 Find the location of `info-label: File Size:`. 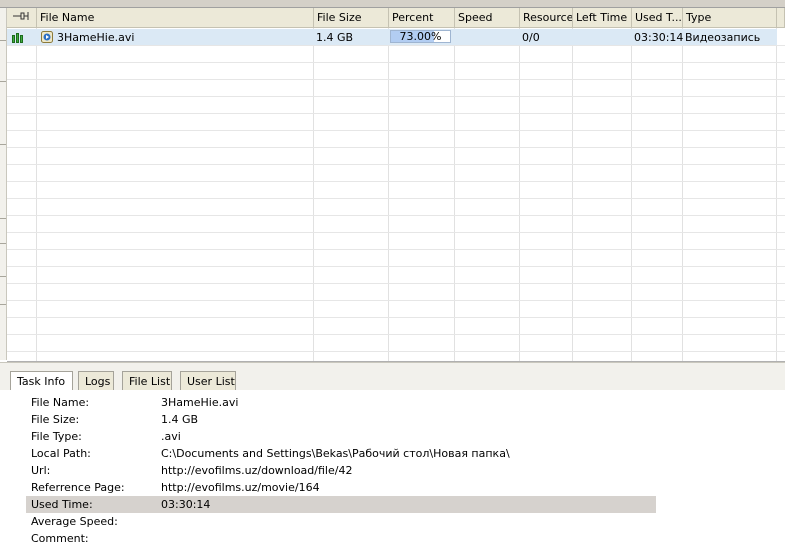

info-label: File Size: is located at coordinates (55, 419).